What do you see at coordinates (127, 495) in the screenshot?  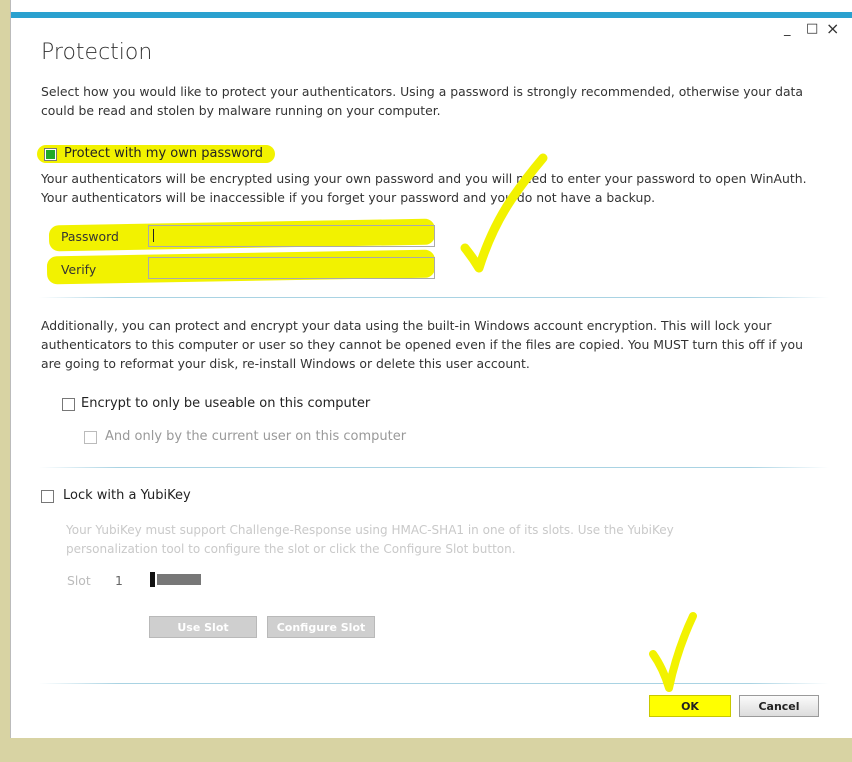 I see `yubikey-label: Lock with a YubiKey` at bounding box center [127, 495].